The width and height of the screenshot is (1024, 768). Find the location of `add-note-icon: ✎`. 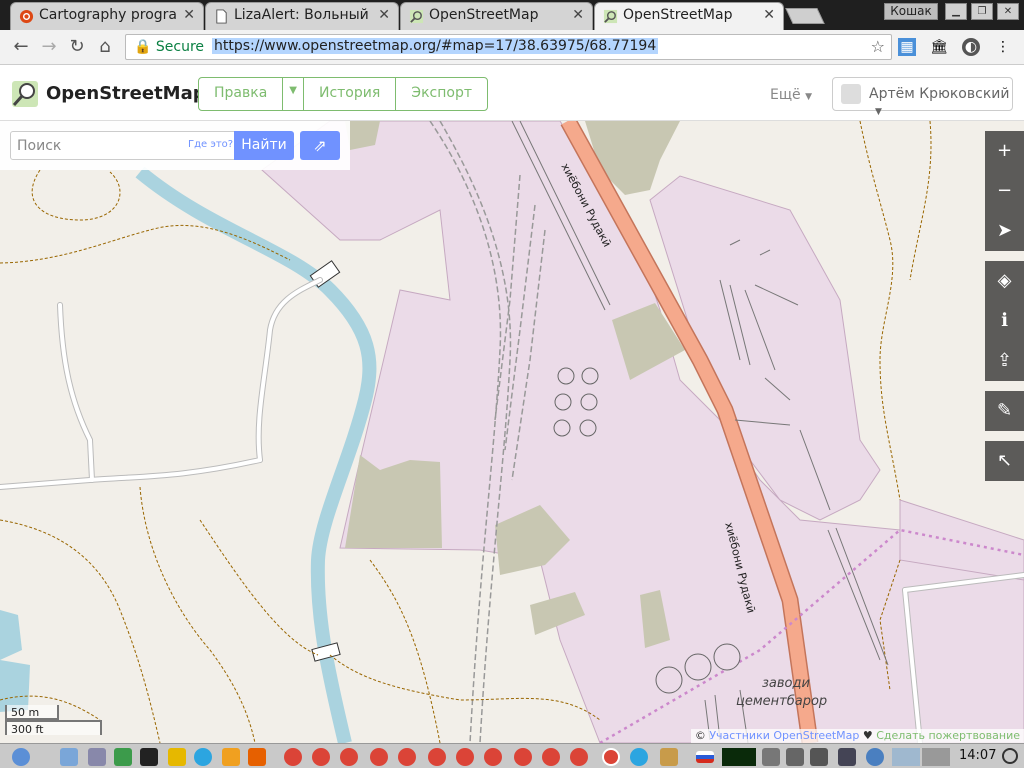

add-note-icon: ✎ is located at coordinates (1004, 411).